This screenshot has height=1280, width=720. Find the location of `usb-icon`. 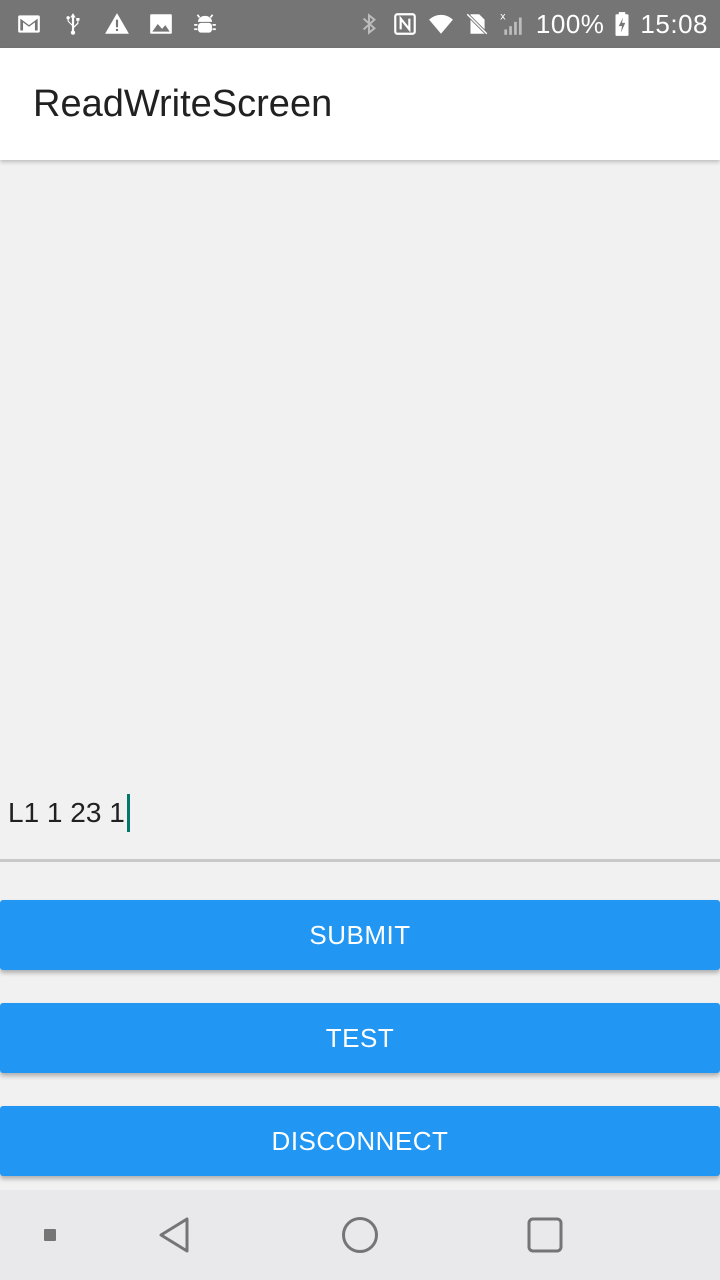

usb-icon is located at coordinates (73, 24).